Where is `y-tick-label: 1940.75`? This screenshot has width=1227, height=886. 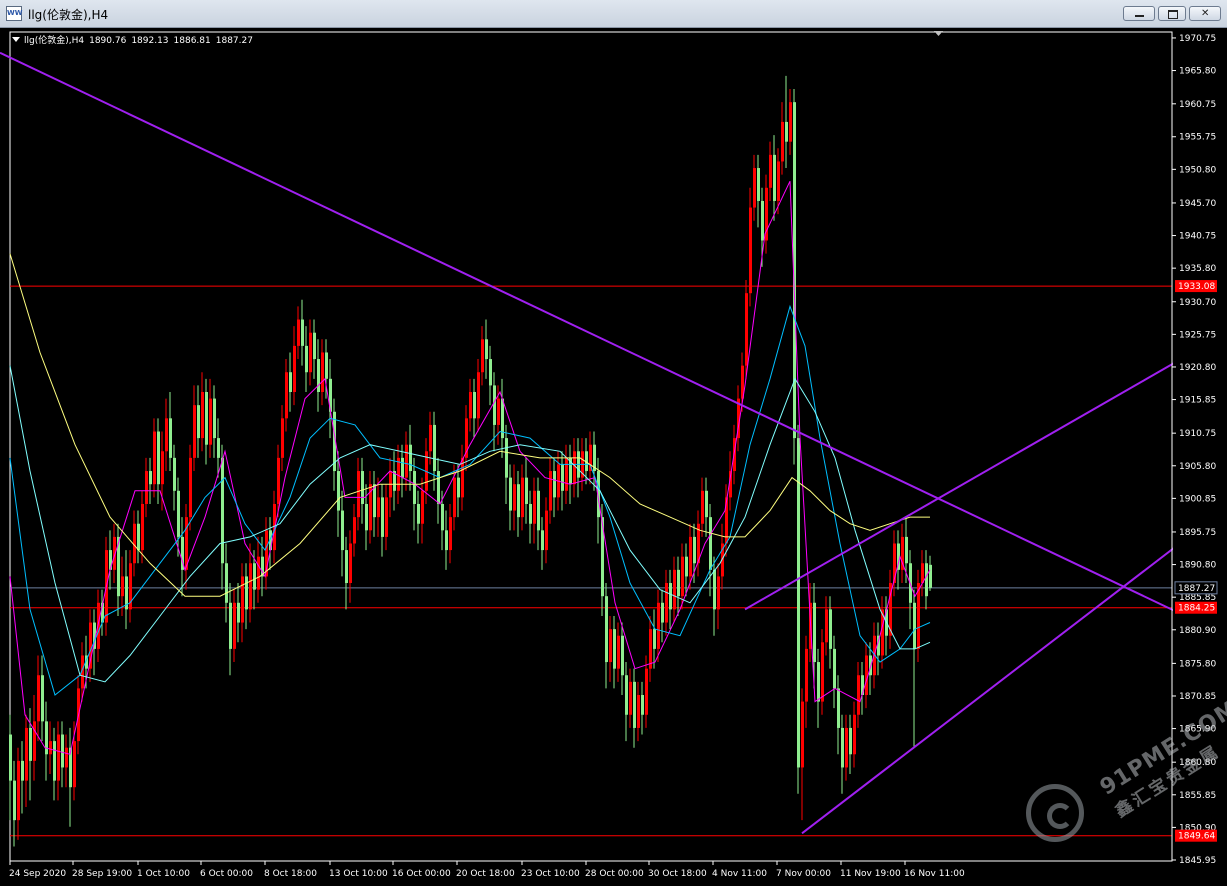
y-tick-label: 1940.75 is located at coordinates (1197, 237).